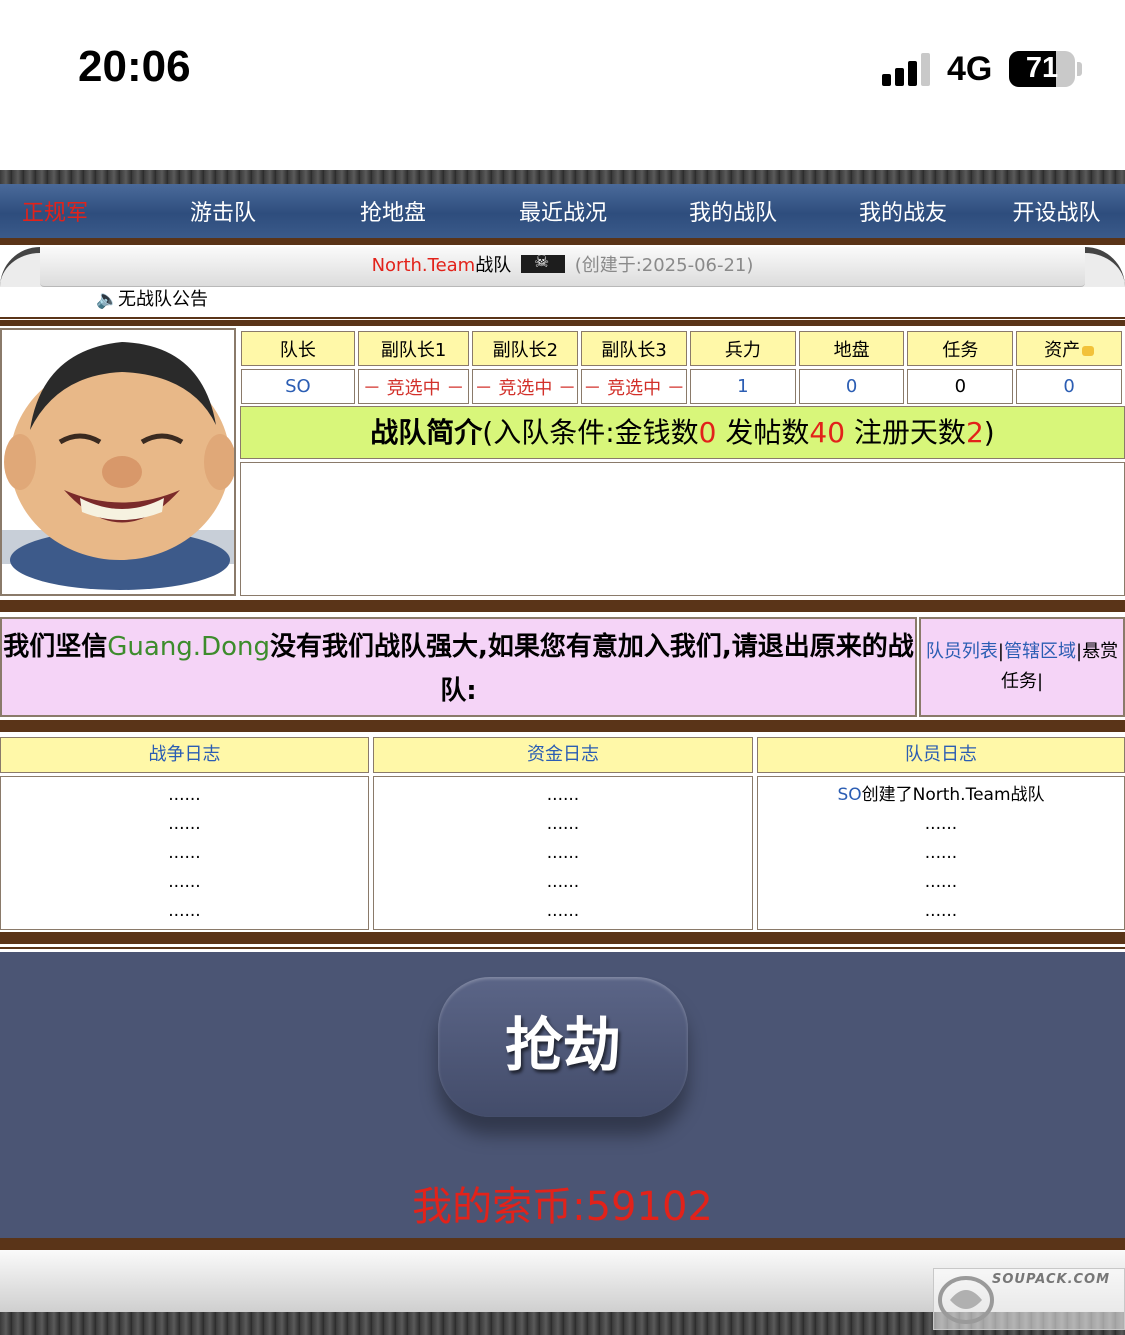 The image size is (1125, 1335). What do you see at coordinates (742, 386) in the screenshot?
I see `troops-value: 1` at bounding box center [742, 386].